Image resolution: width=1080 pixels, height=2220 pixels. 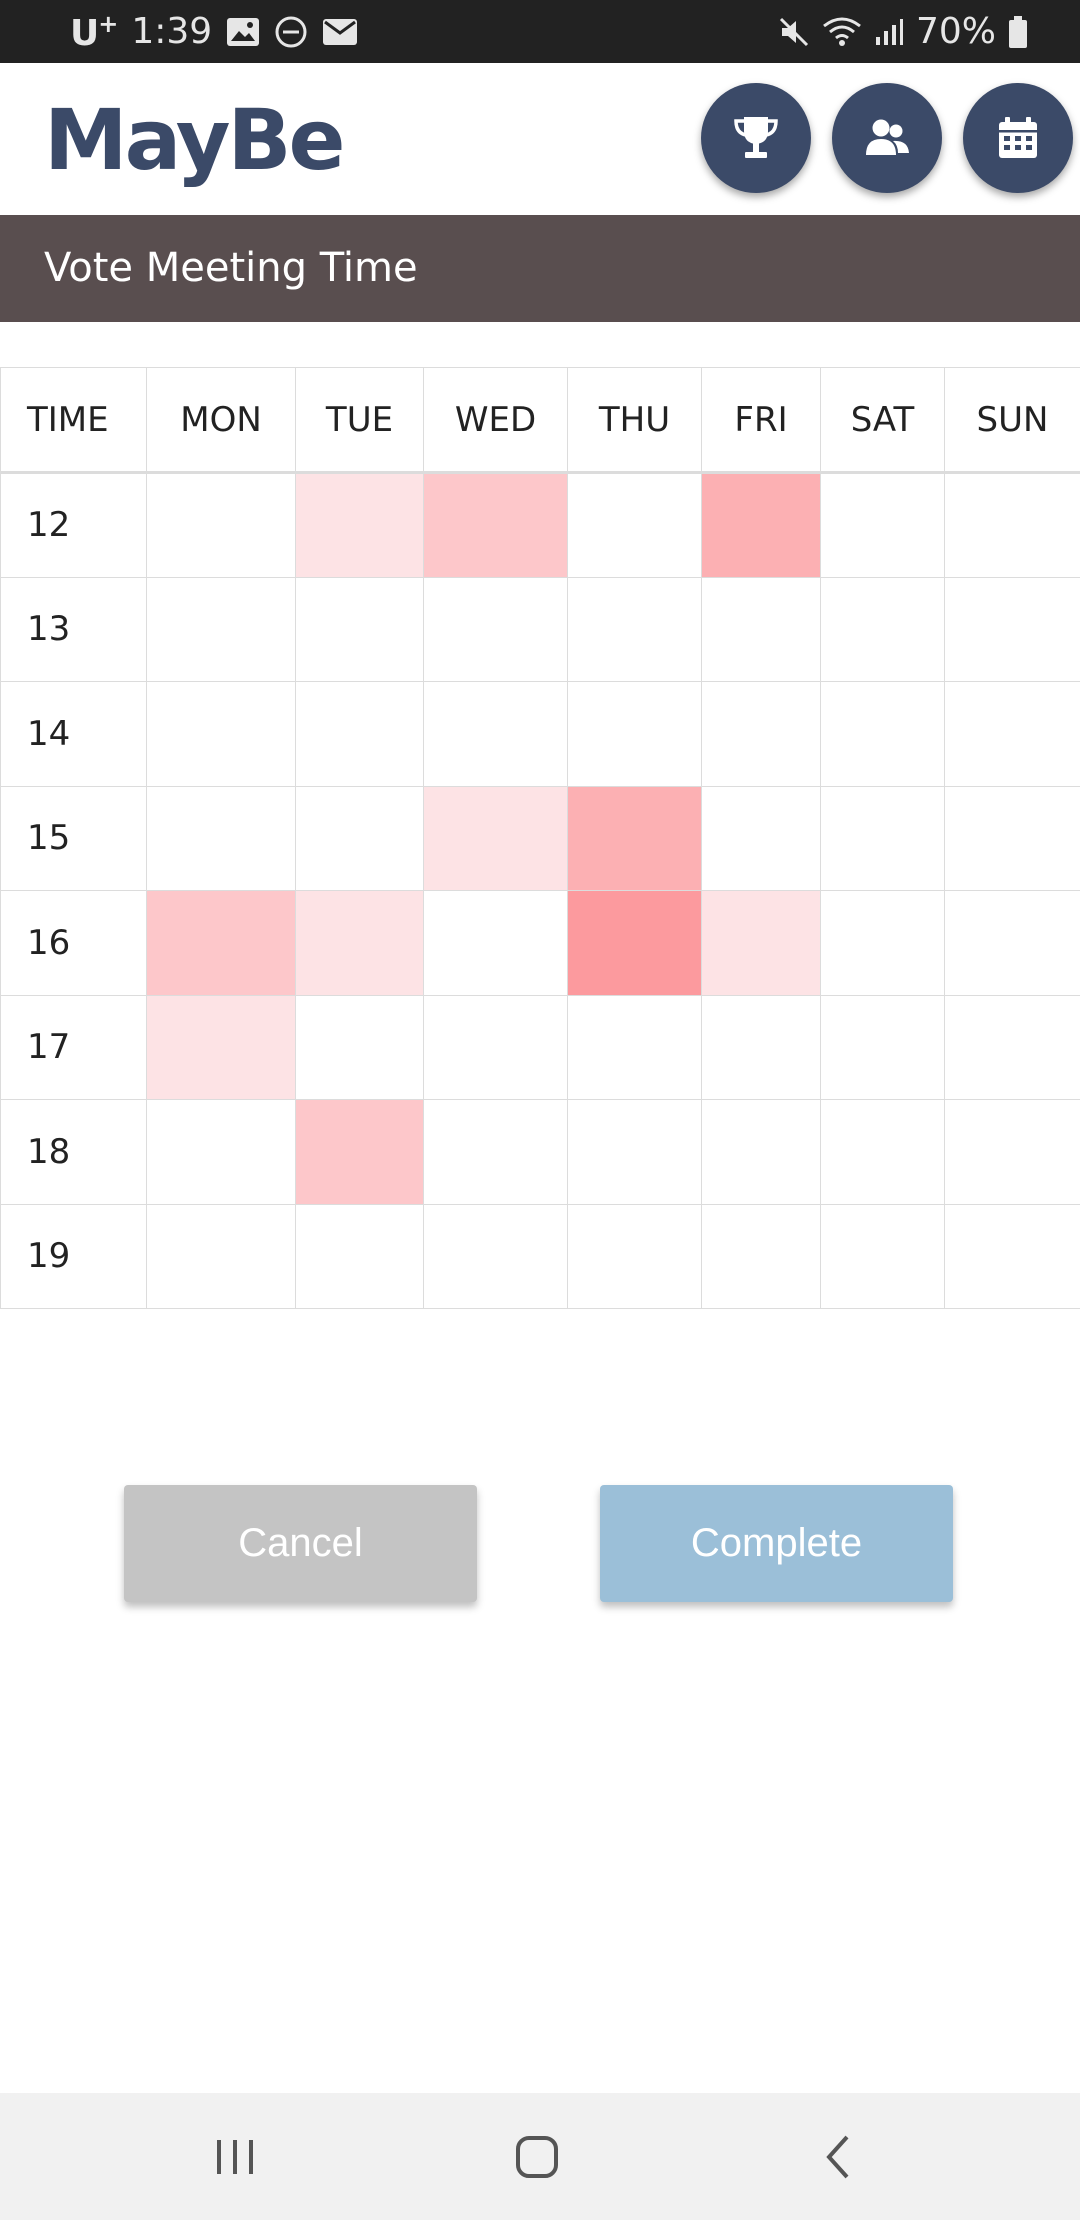 What do you see at coordinates (1018, 32) in the screenshot?
I see `battery-icon` at bounding box center [1018, 32].